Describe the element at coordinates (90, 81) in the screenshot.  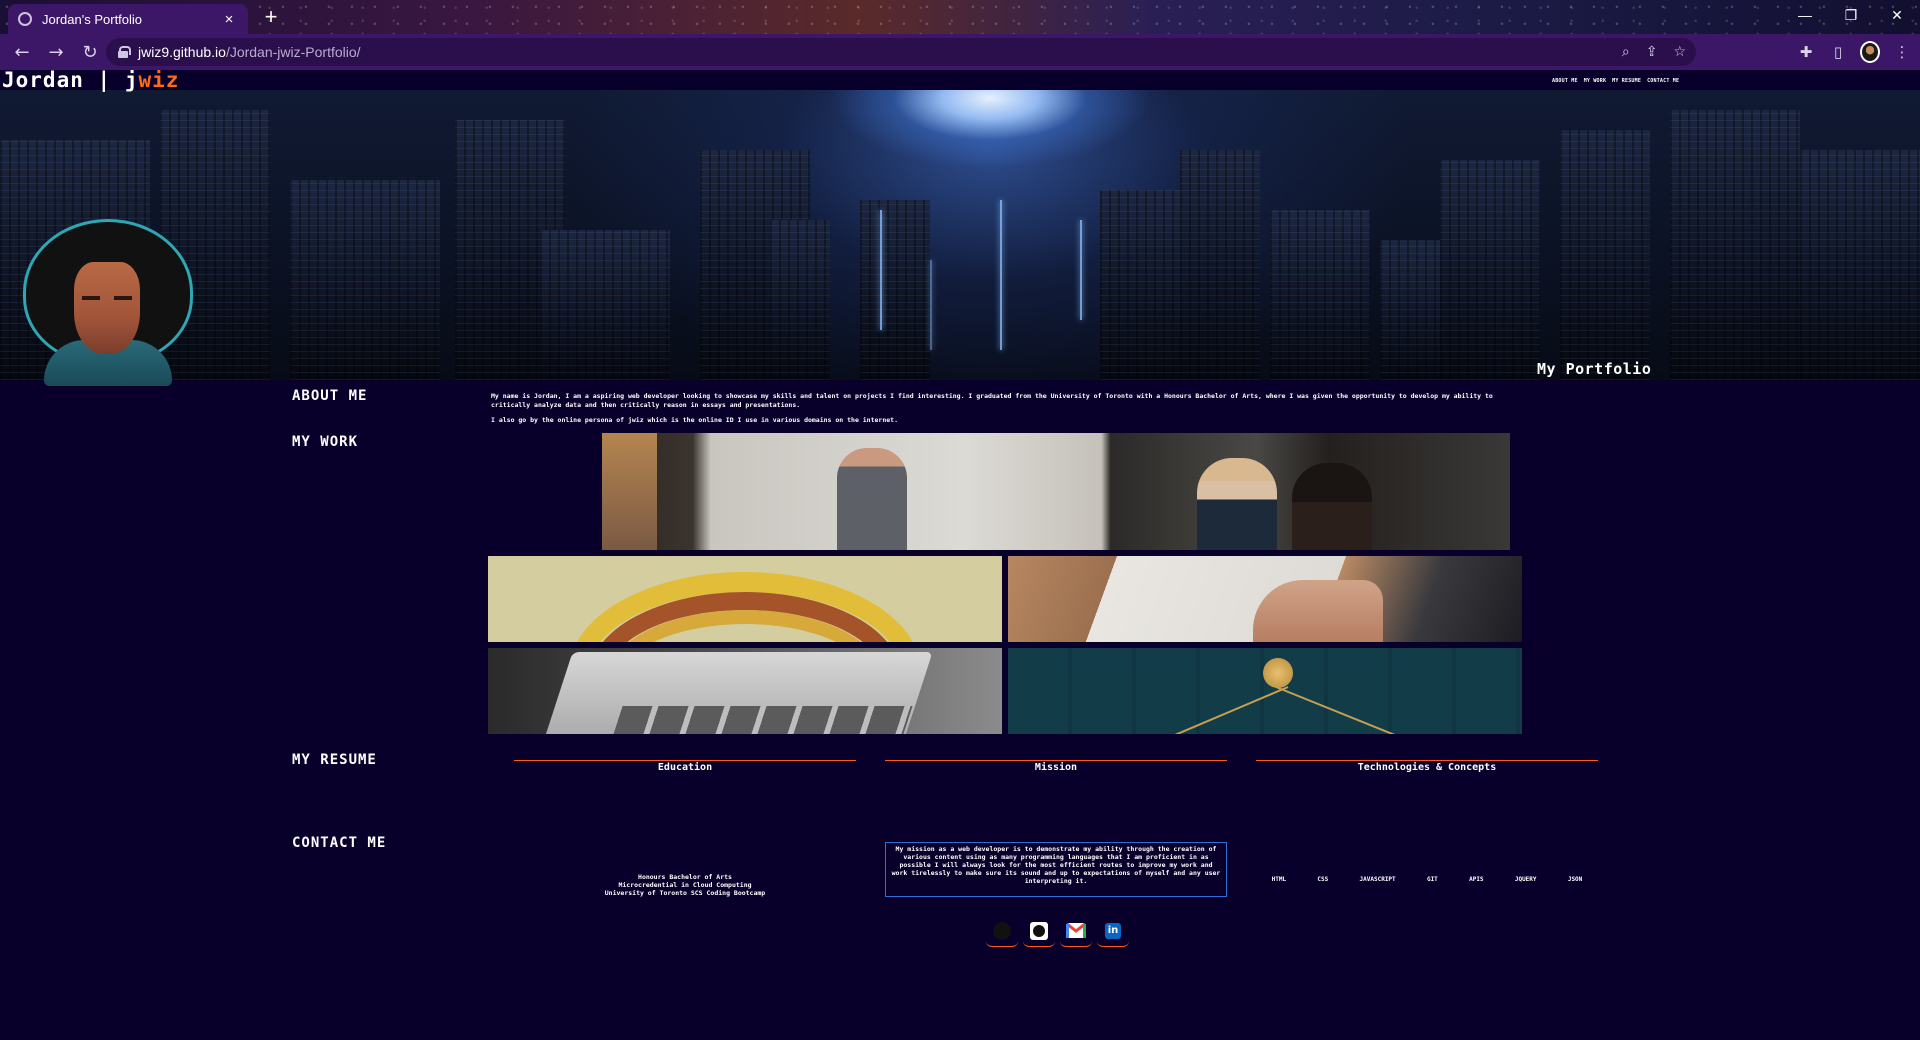
I see `site-title: Jordan | jwiz` at that location.